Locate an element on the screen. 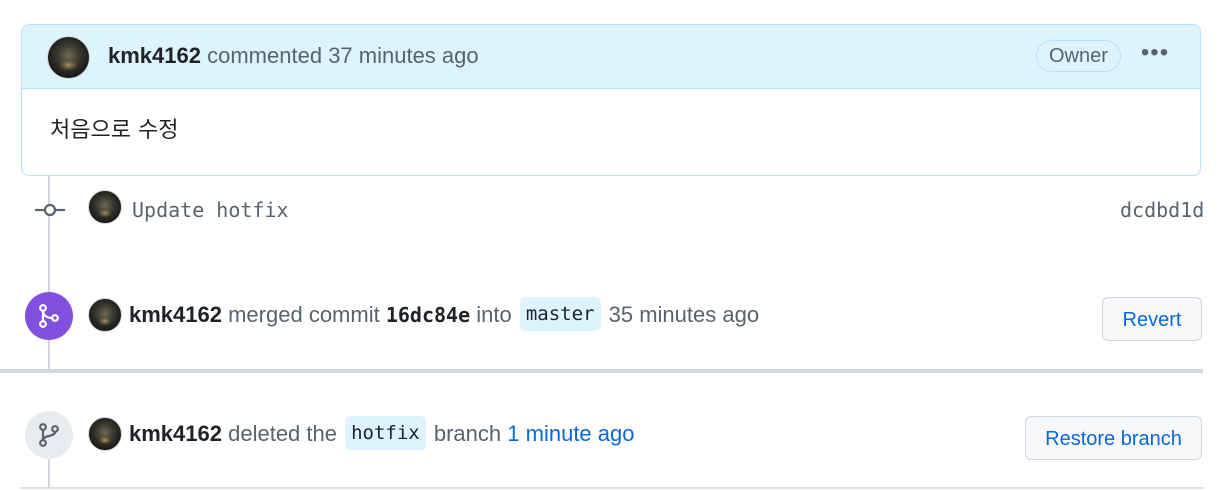  commit-sha: dcdbd1d is located at coordinates (1162, 210).